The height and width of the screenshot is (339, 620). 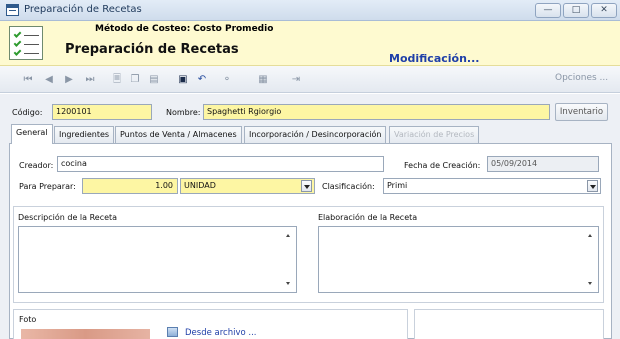 What do you see at coordinates (47, 186) in the screenshot?
I see `preparar-label: Para Preparar:` at bounding box center [47, 186].